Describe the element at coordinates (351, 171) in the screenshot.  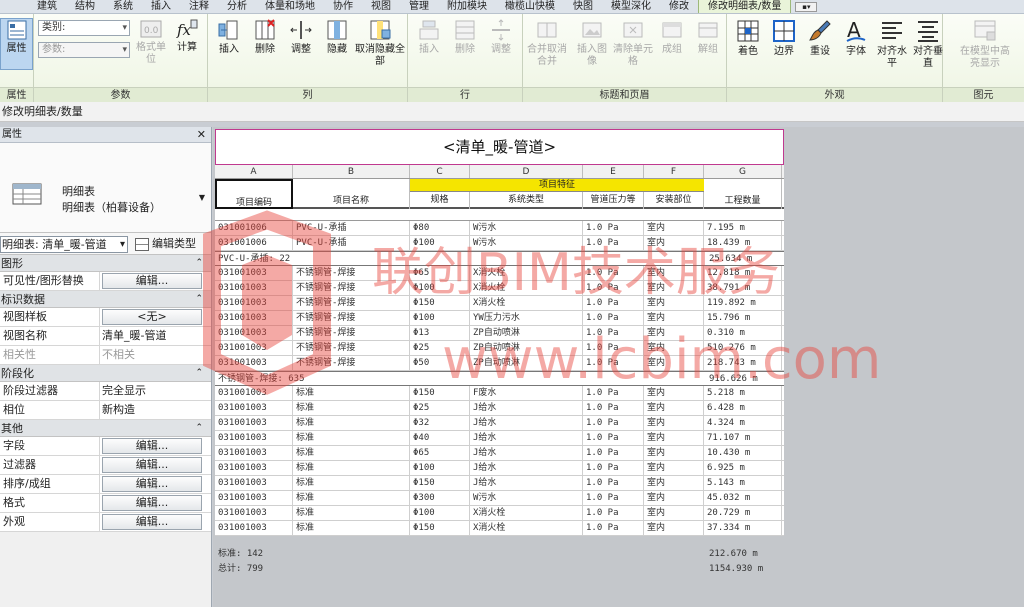
I see `column-letter: B` at that location.